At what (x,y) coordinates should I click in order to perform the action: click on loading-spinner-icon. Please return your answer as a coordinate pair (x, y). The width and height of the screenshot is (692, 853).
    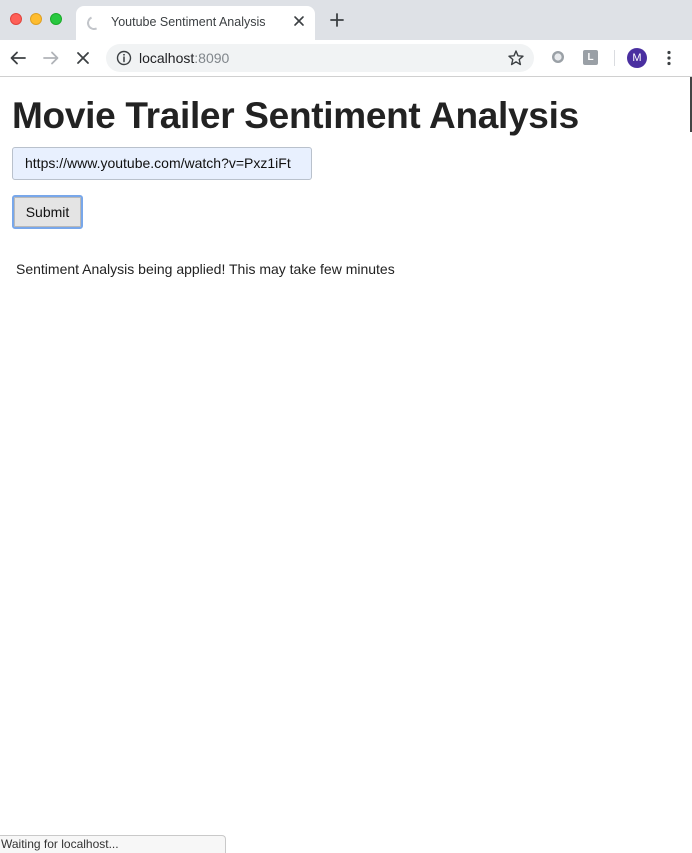
    Looking at the image, I should click on (94, 23).